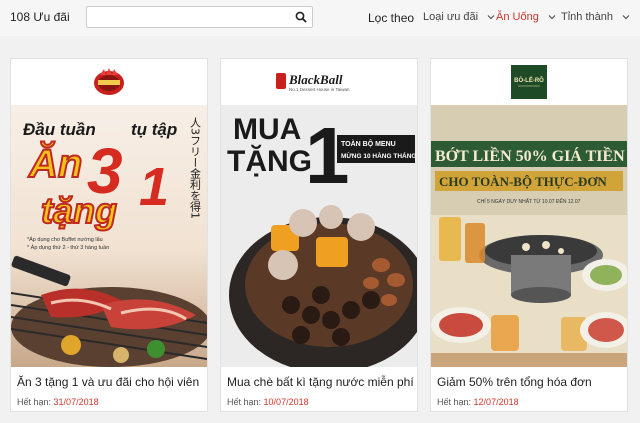 Image resolution: width=640 pixels, height=423 pixels. What do you see at coordinates (529, 201) in the screenshot?
I see `banner-text: CHỈ 5 NGÀY DUY NHẤT TỪ 10.07 ĐẾN 12.07` at bounding box center [529, 201].